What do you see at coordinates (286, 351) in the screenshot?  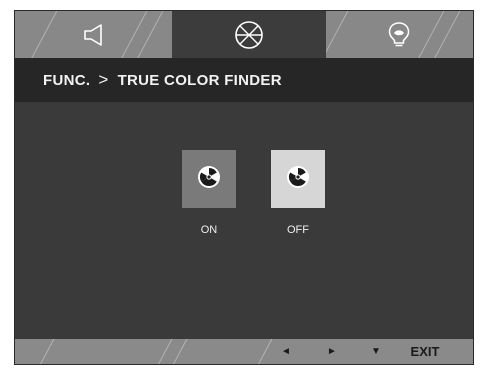 I see `nav-left-button: ◄` at bounding box center [286, 351].